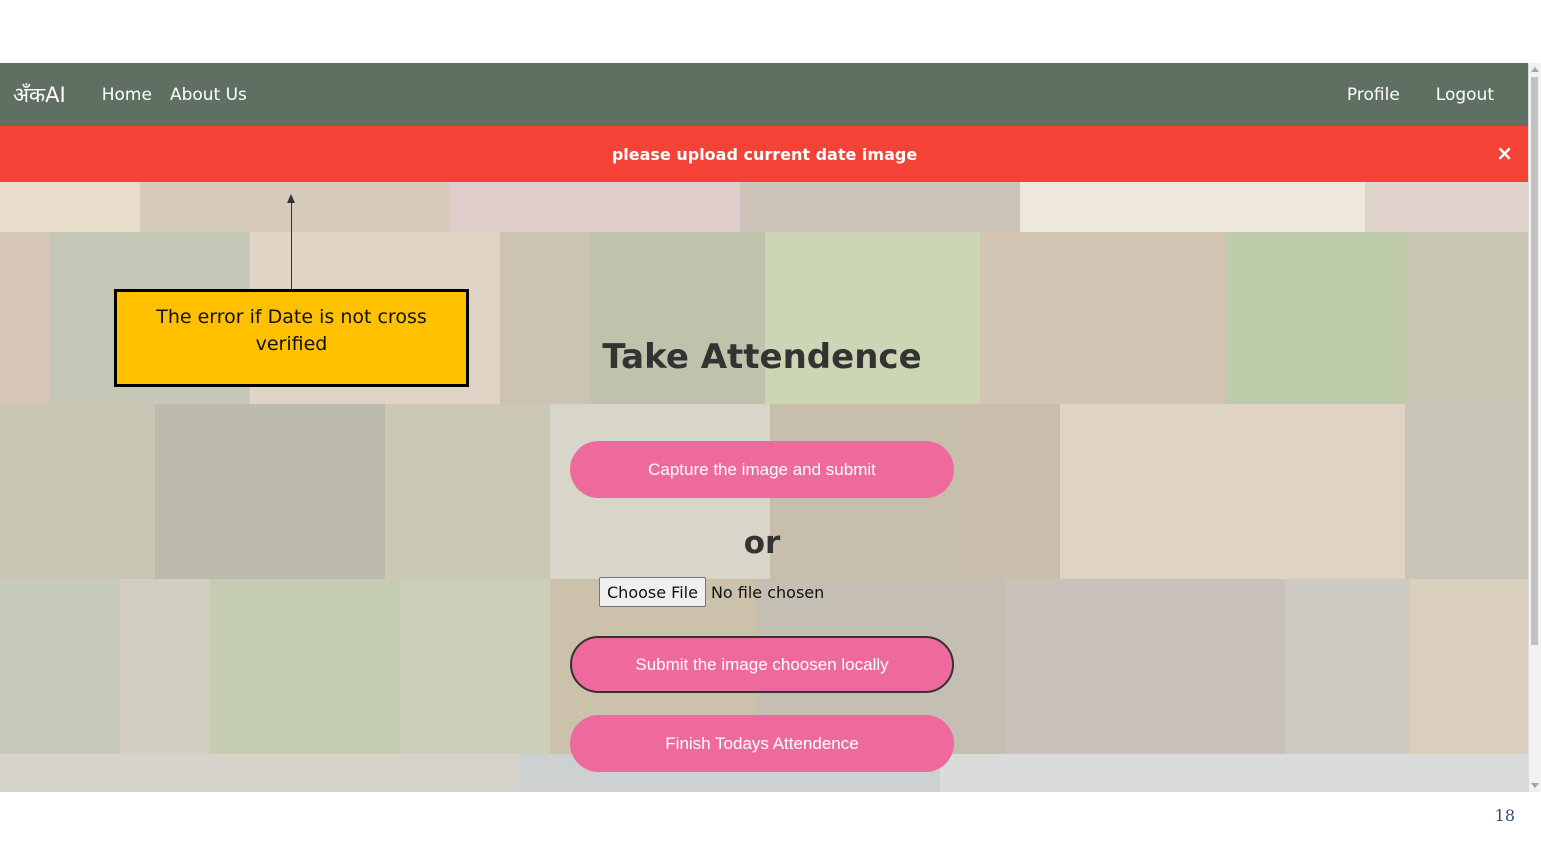  I want to click on nav-right-group: Profile Logout, so click(1420, 95).